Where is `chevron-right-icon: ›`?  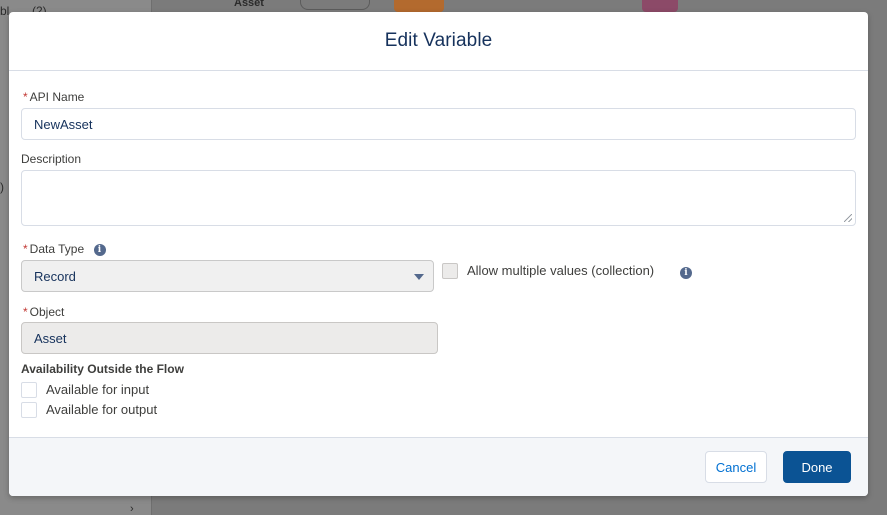
chevron-right-icon: › is located at coordinates (132, 509).